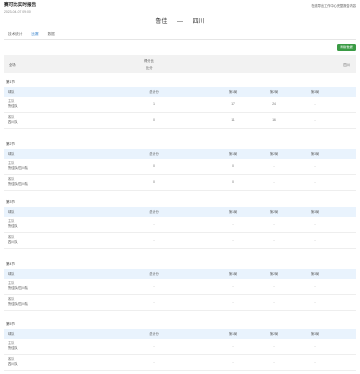 Image resolution: width=360 pixels, height=374 pixels. Describe the element at coordinates (10, 82) in the screenshot. I see `period-title: 第1节` at that location.